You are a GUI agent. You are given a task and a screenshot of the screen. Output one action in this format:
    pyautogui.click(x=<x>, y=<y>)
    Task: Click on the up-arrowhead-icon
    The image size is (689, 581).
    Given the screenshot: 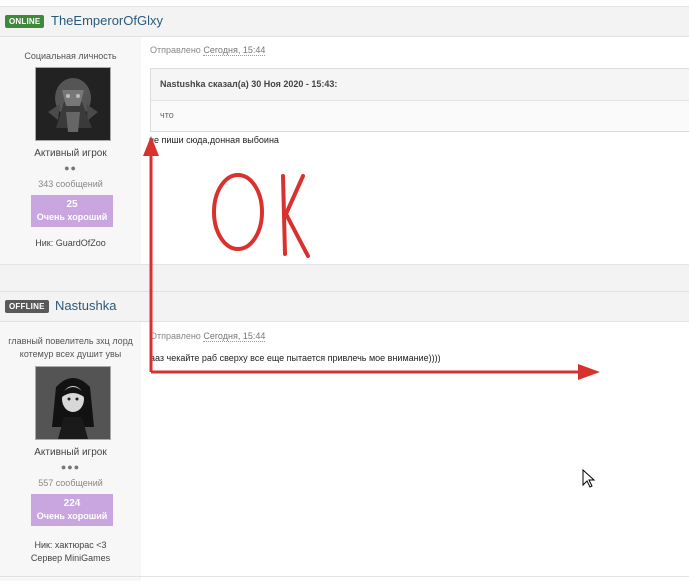 What is the action you would take?
    pyautogui.click(x=151, y=146)
    